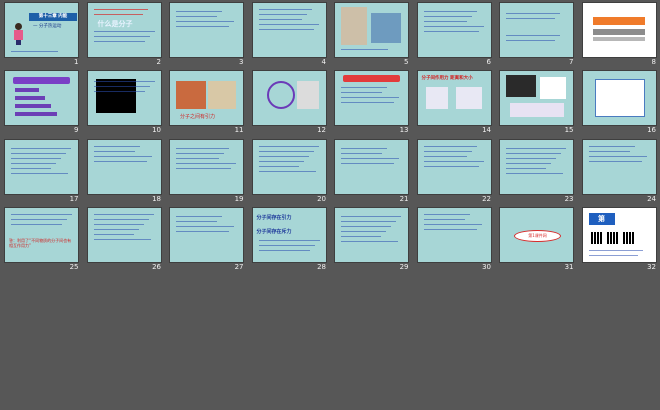  What do you see at coordinates (18, 42) in the screenshot?
I see `girl-legs` at bounding box center [18, 42].